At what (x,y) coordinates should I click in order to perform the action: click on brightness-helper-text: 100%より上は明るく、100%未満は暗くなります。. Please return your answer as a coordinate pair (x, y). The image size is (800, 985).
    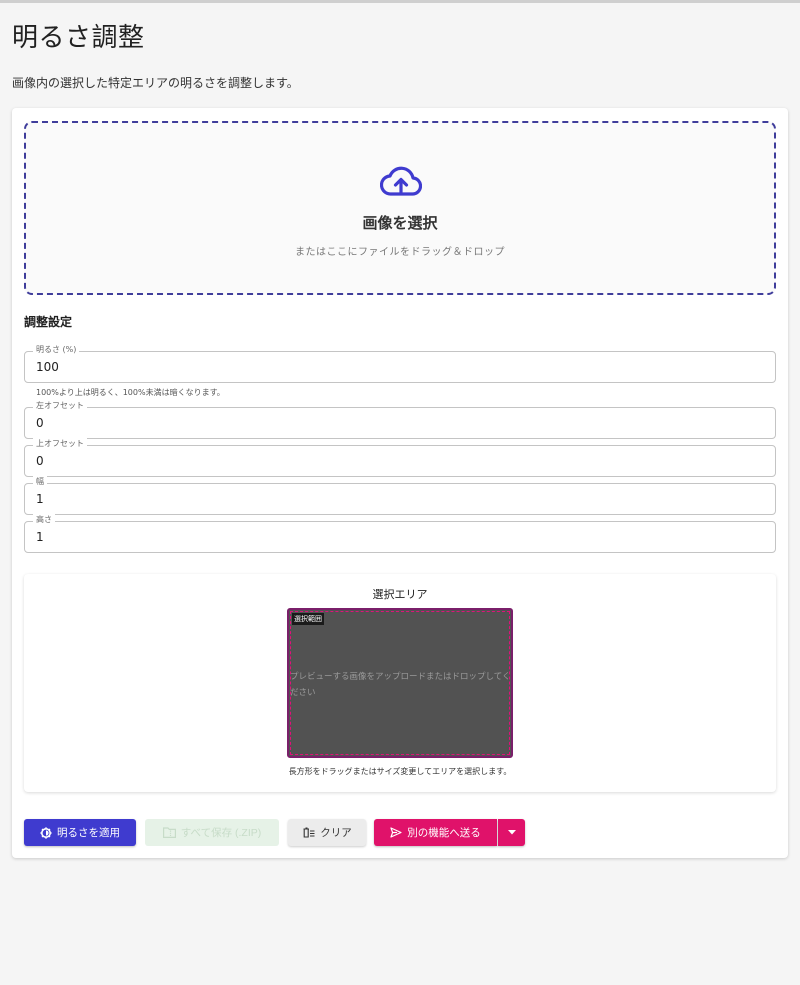
    Looking at the image, I should click on (130, 392).